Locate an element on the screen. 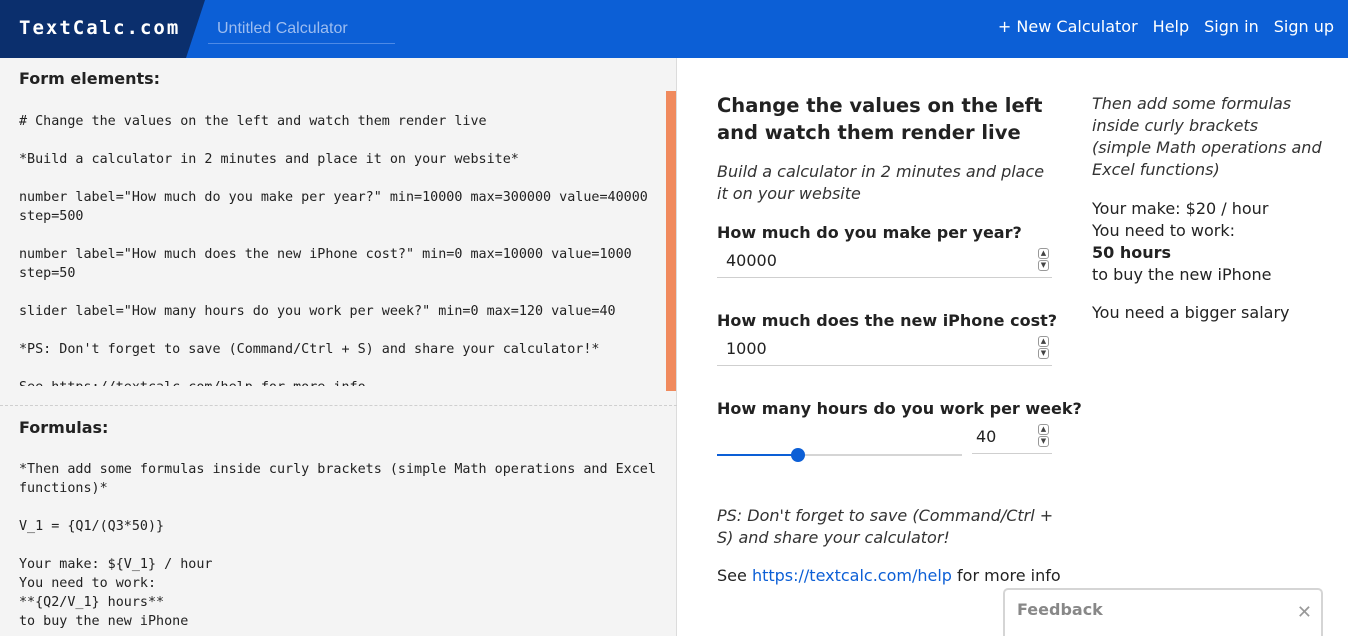 This screenshot has width=1348, height=636. work-needed-text: You need to work: is located at coordinates (1163, 230).